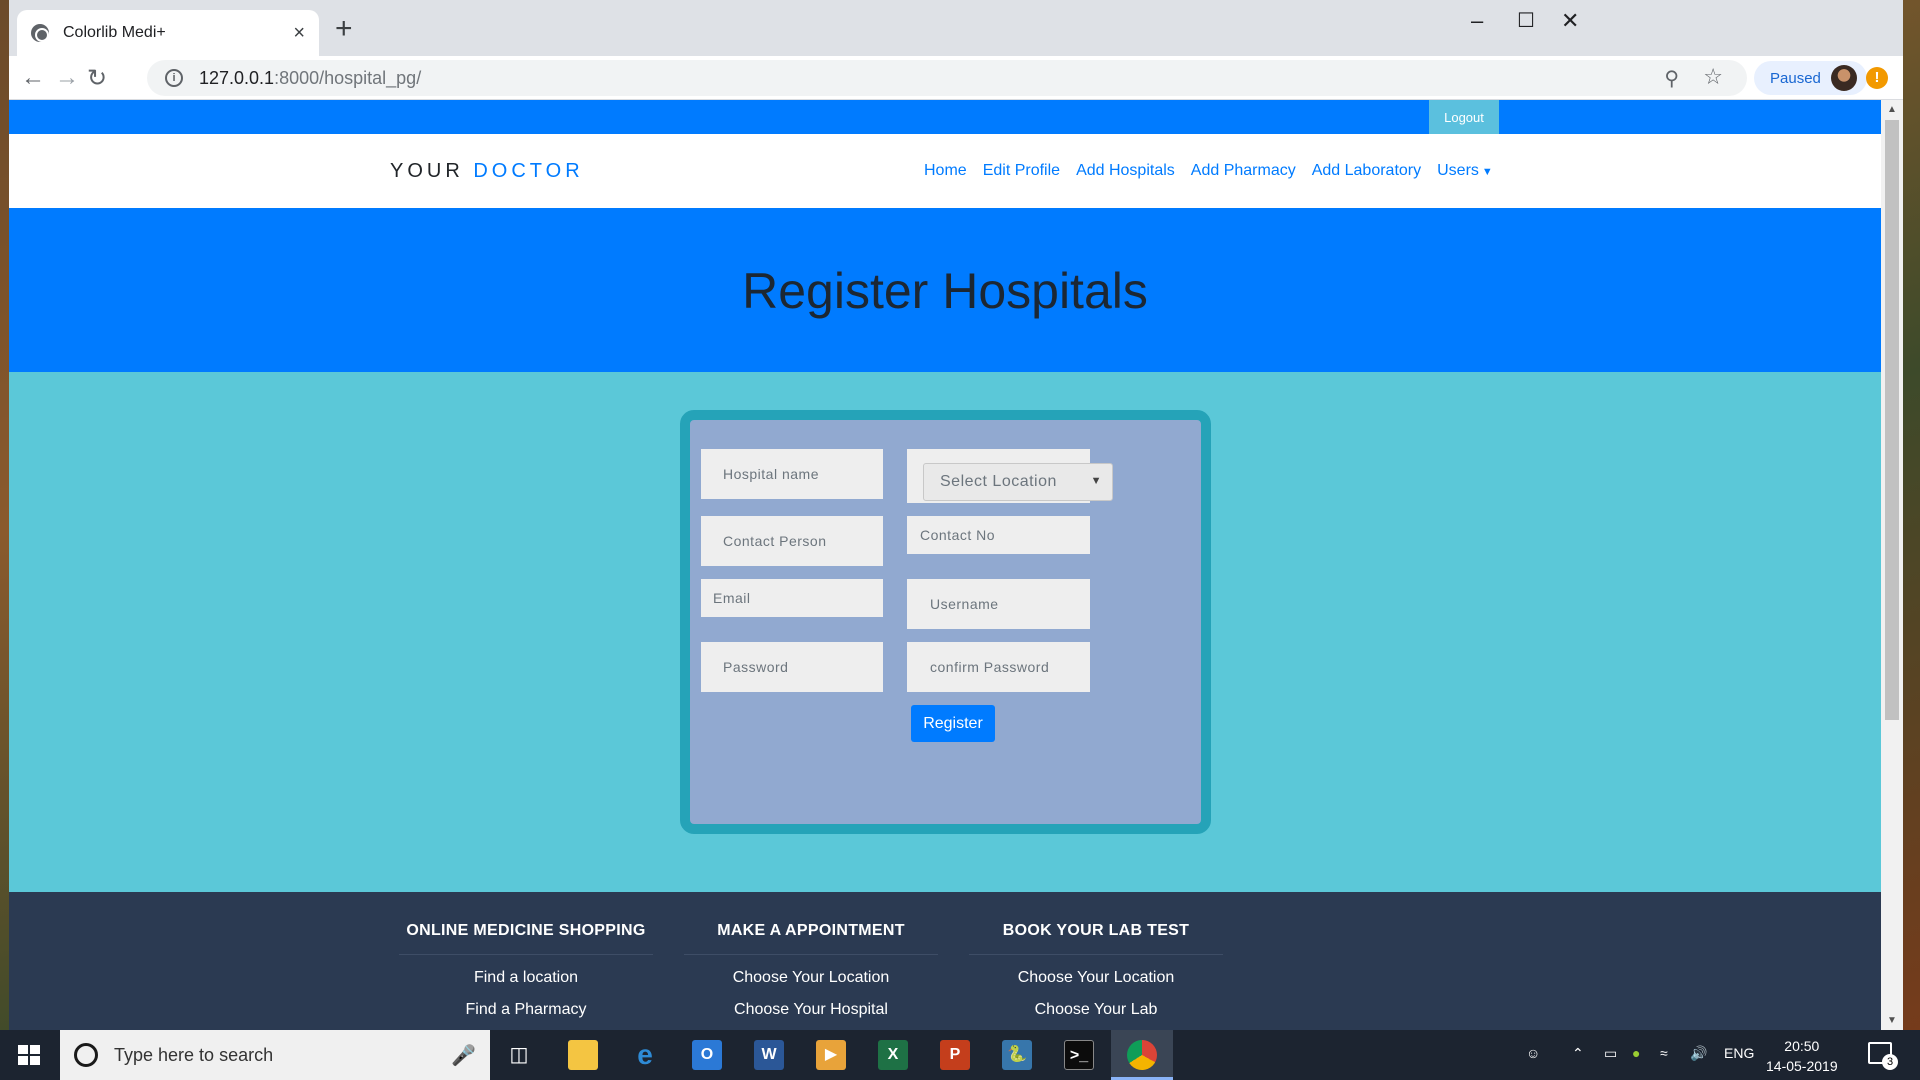 This screenshot has height=1080, width=1920. Describe the element at coordinates (769, 1055) in the screenshot. I see `word-icon: W` at that location.